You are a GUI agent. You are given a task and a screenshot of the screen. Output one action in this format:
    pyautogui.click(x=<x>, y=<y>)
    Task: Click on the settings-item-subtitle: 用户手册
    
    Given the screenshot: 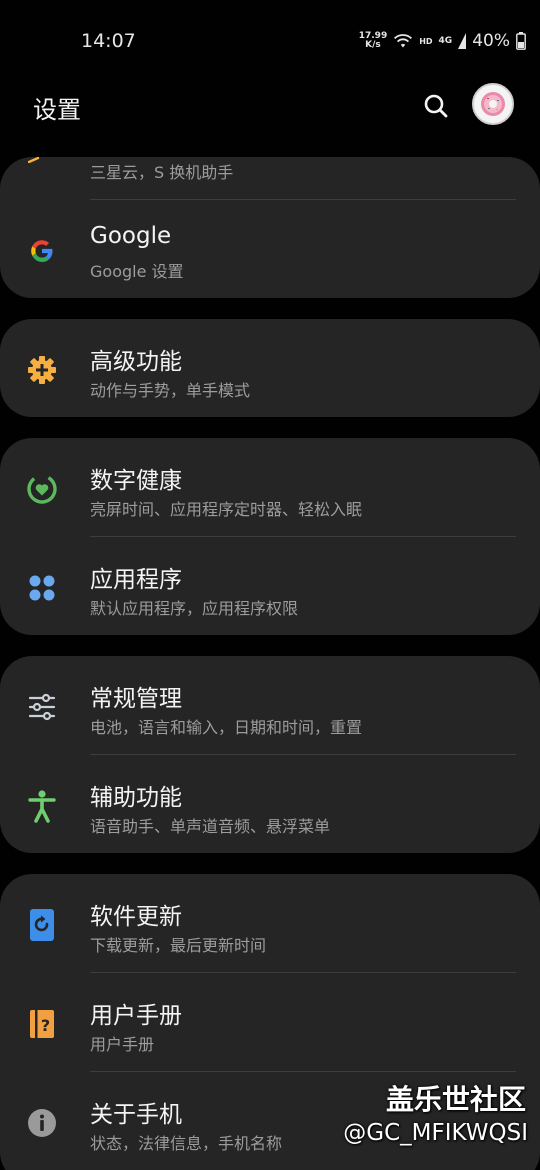 What is the action you would take?
    pyautogui.click(x=122, y=1044)
    